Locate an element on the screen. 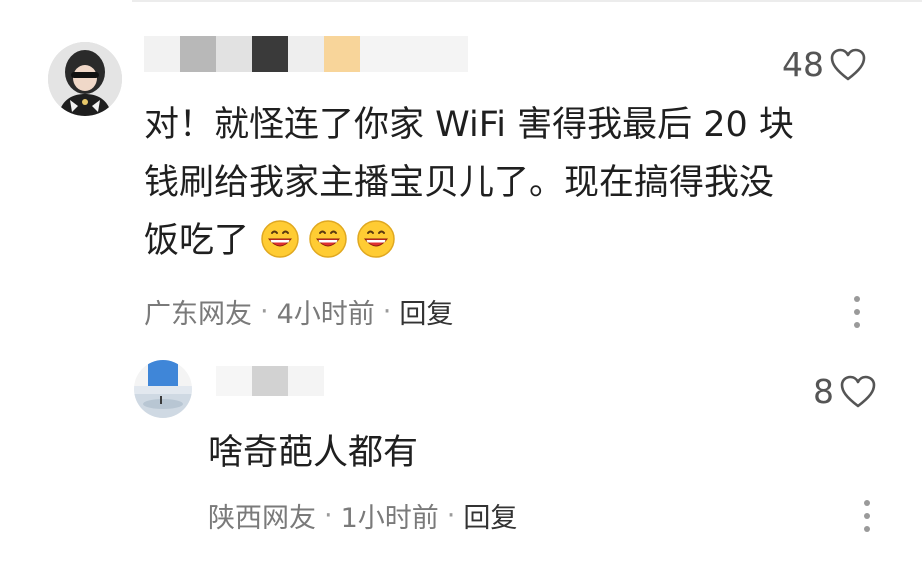 The height and width of the screenshot is (563, 922). comment-meta: 广东网友 · 4小时前 · 回复 is located at coordinates (298, 311).